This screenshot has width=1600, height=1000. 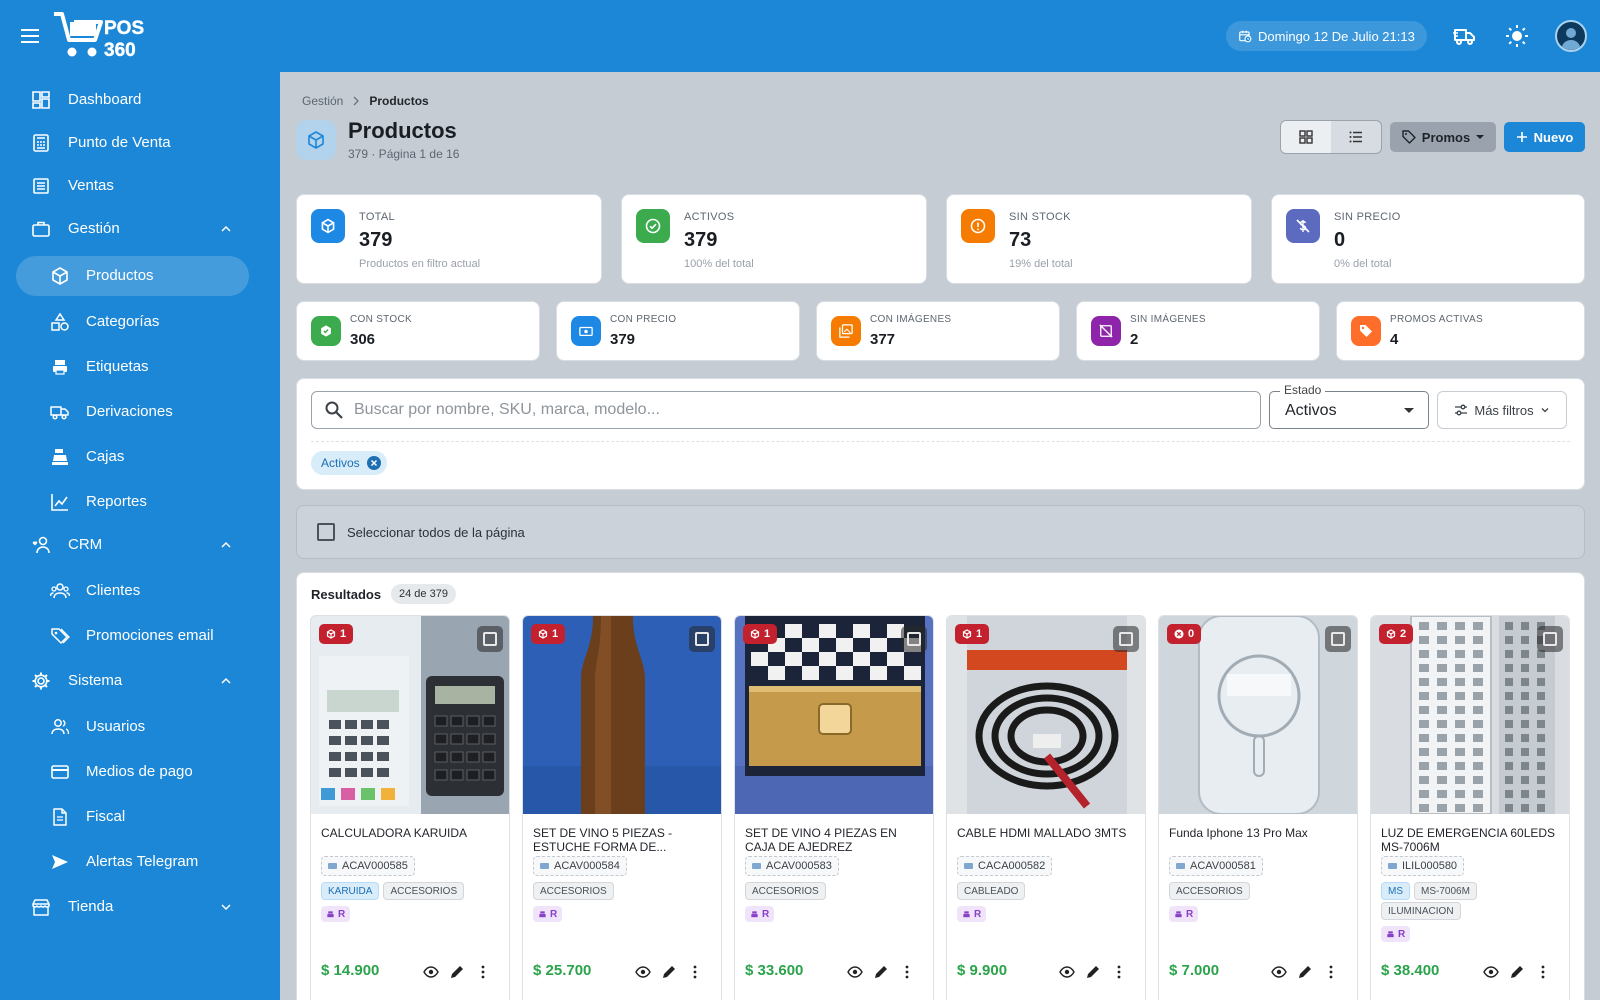 I want to click on sidebar-item-categorias: Categorías, so click(x=140, y=322).